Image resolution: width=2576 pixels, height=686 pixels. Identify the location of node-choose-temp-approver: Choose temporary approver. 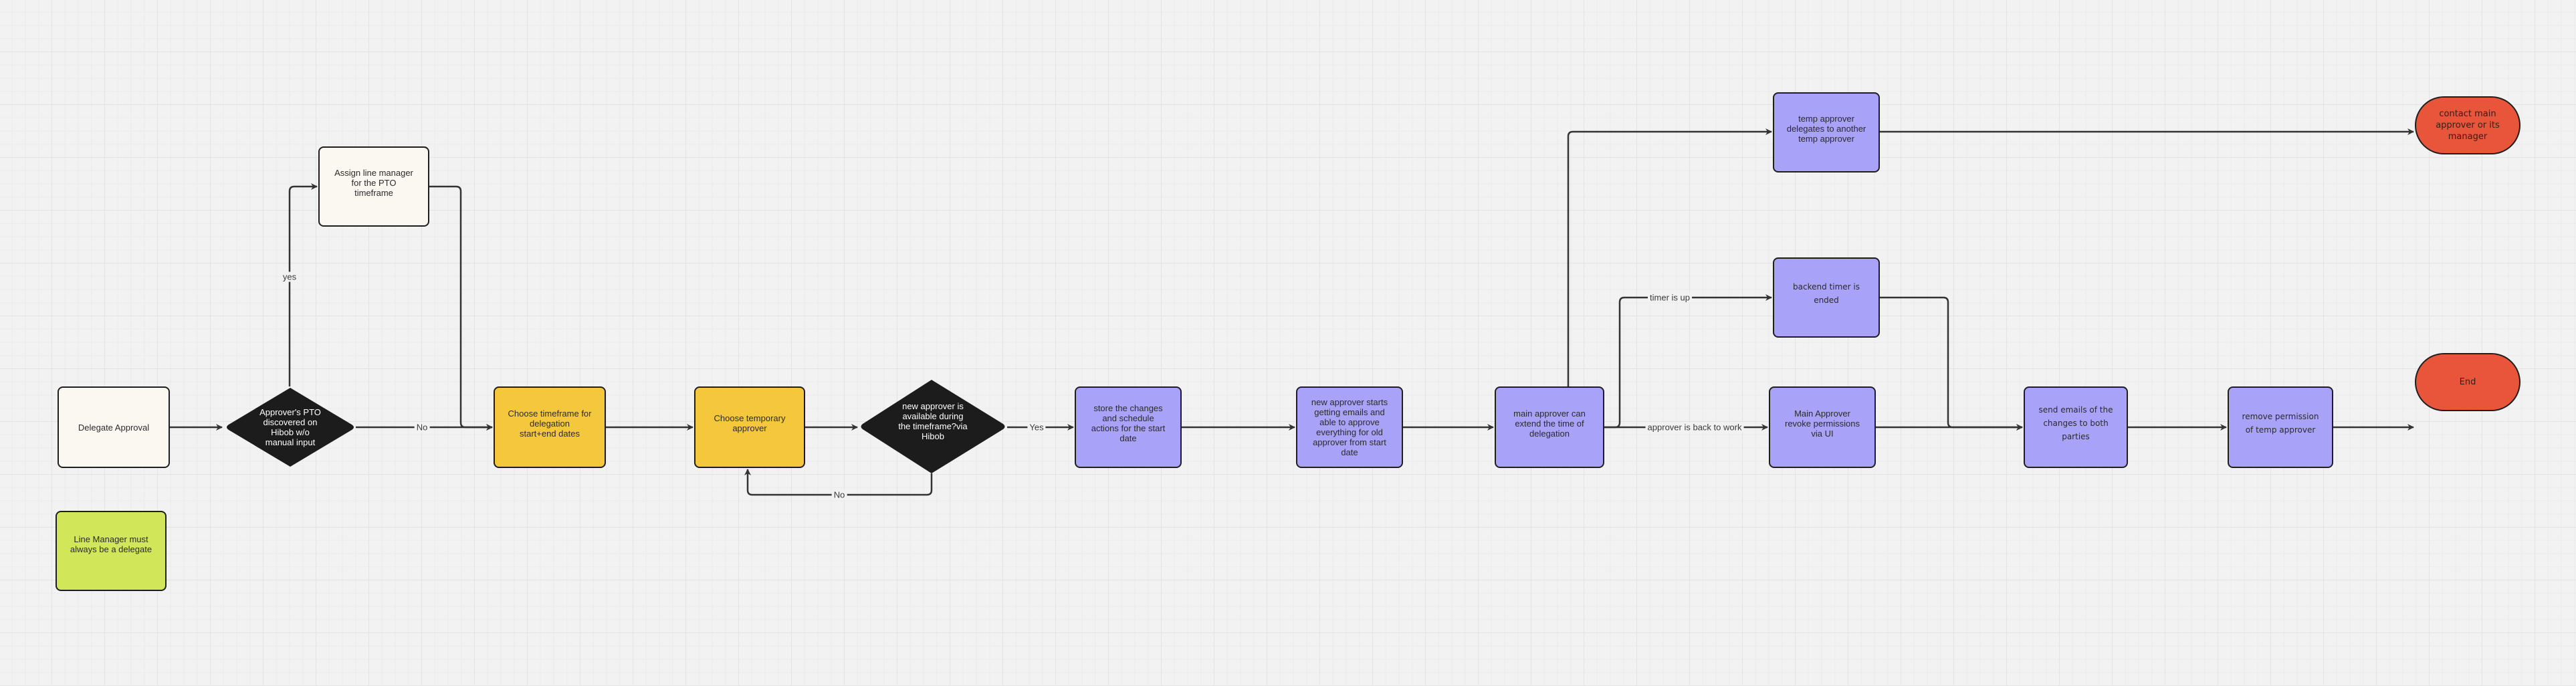
(750, 427).